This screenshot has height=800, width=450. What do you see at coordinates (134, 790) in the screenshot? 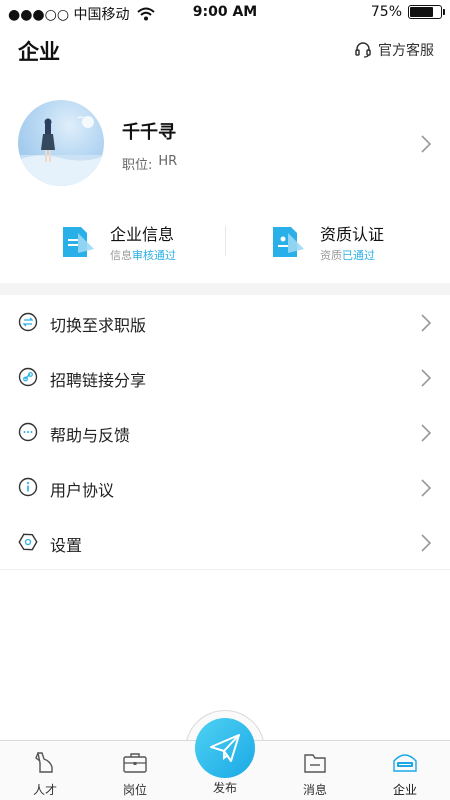
I see `tab-label: 岗位` at bounding box center [134, 790].